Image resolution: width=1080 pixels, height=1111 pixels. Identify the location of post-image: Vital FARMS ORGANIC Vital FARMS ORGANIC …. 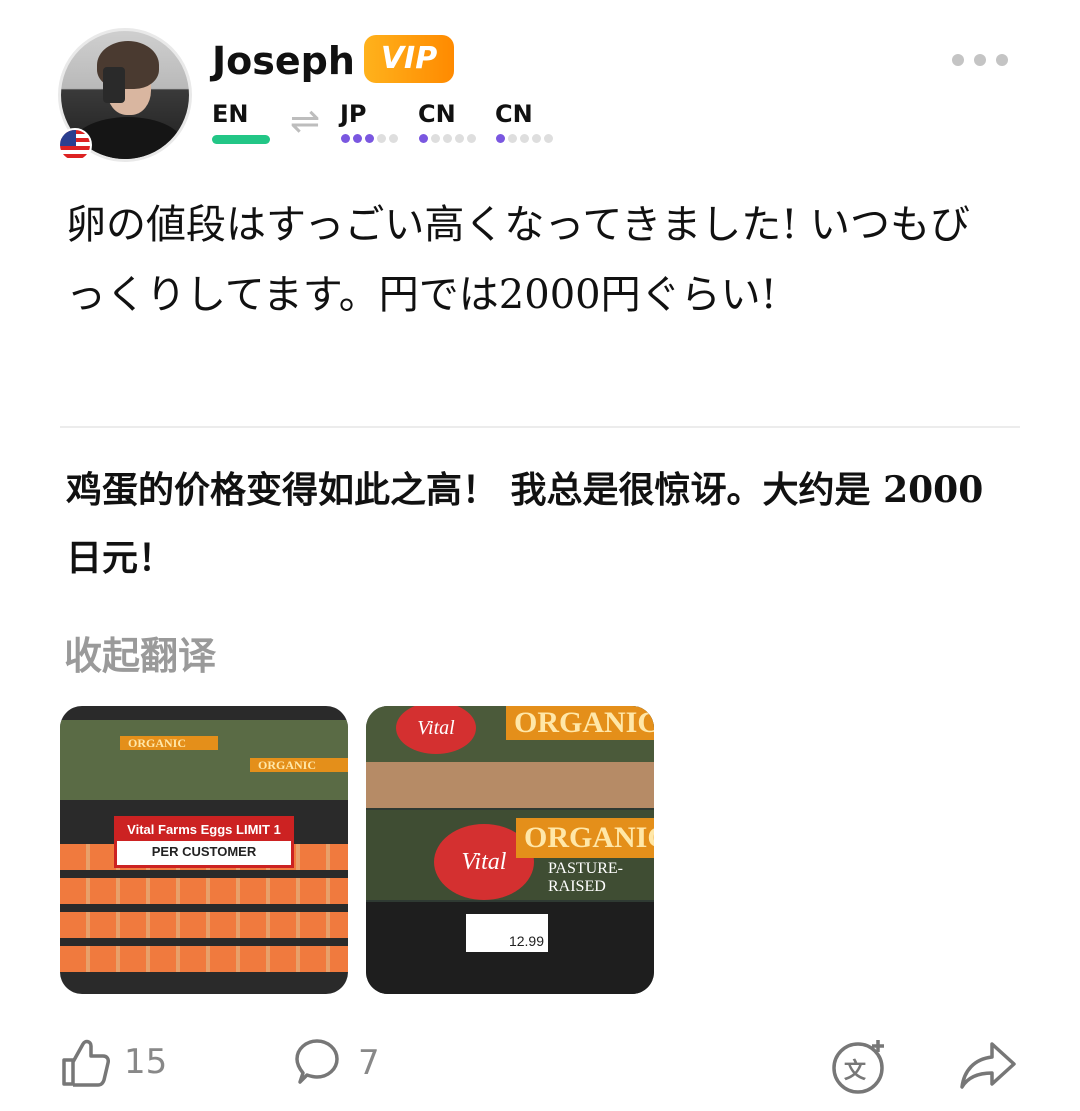
(510, 850).